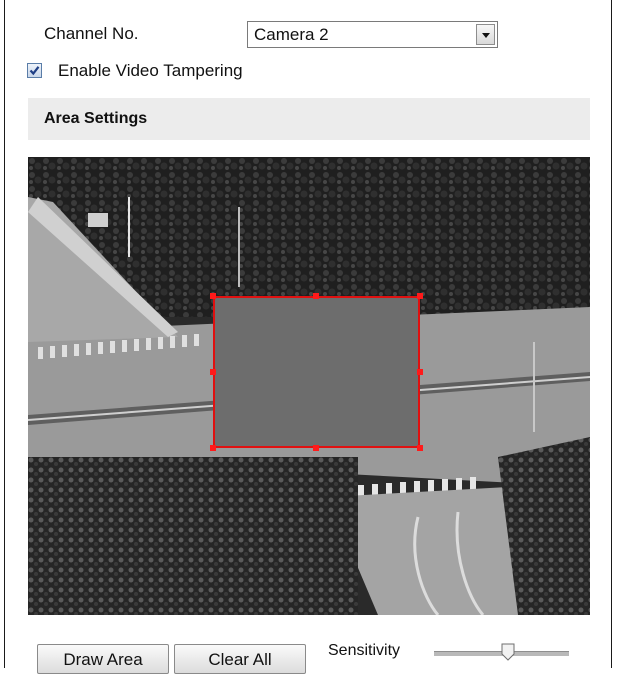 The width and height of the screenshot is (620, 675). Describe the element at coordinates (150, 70) in the screenshot. I see `enable-tampering-label: Enable Video Tampering` at that location.